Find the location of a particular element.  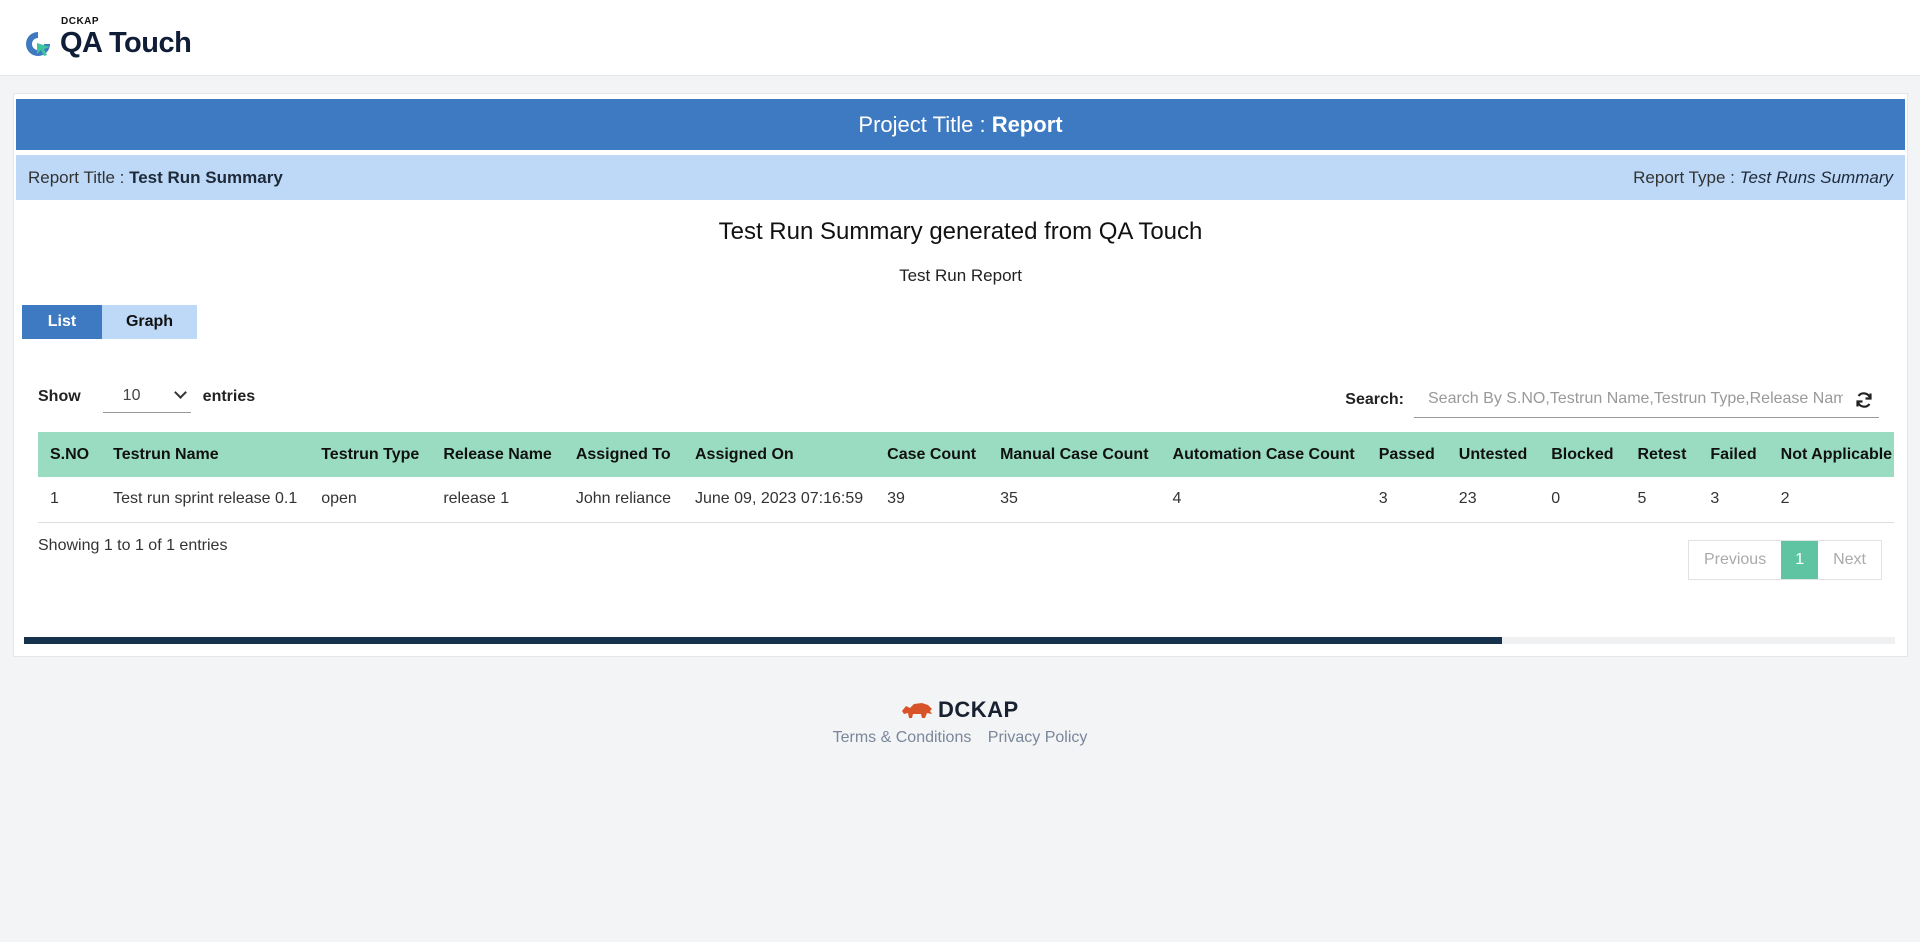

entries-per-page-select: 10 is located at coordinates (146, 397).